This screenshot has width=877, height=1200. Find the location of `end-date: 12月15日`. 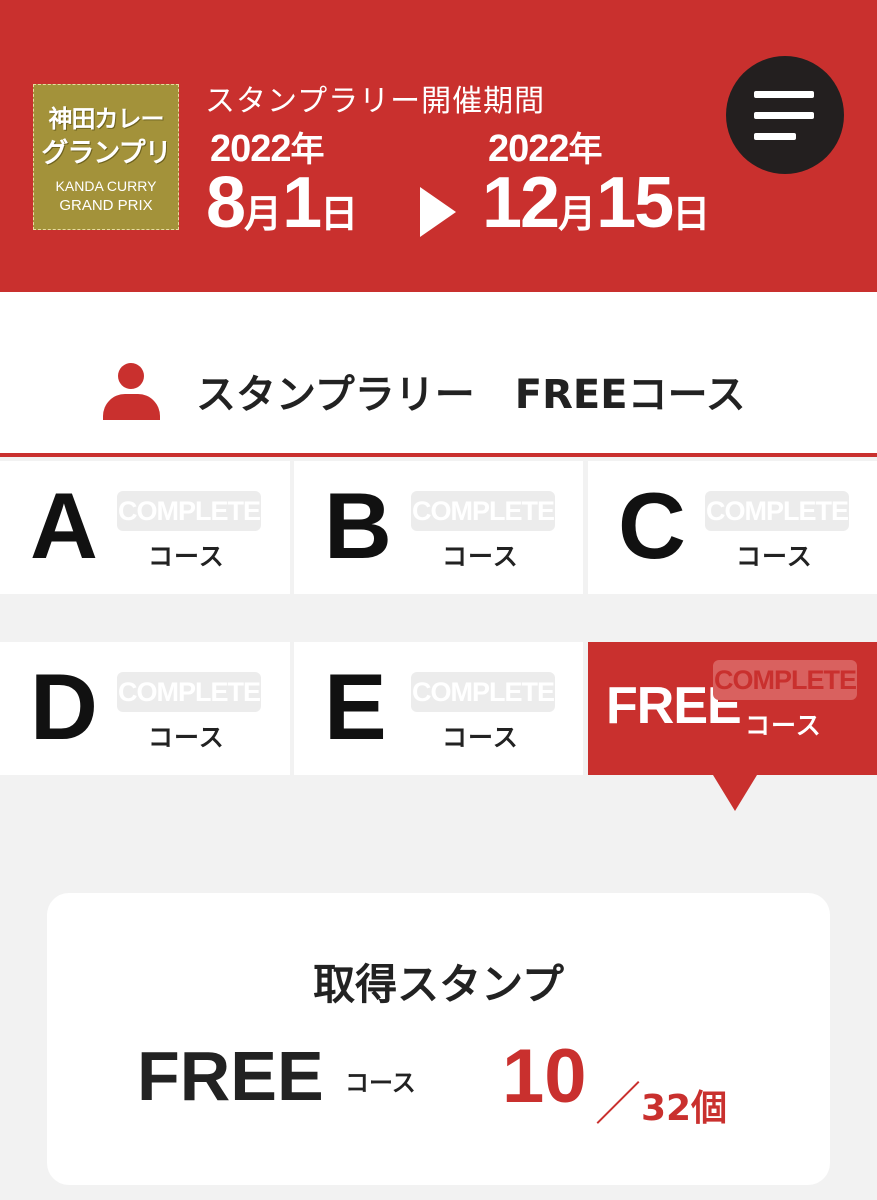

end-date: 12月15日 is located at coordinates (596, 203).